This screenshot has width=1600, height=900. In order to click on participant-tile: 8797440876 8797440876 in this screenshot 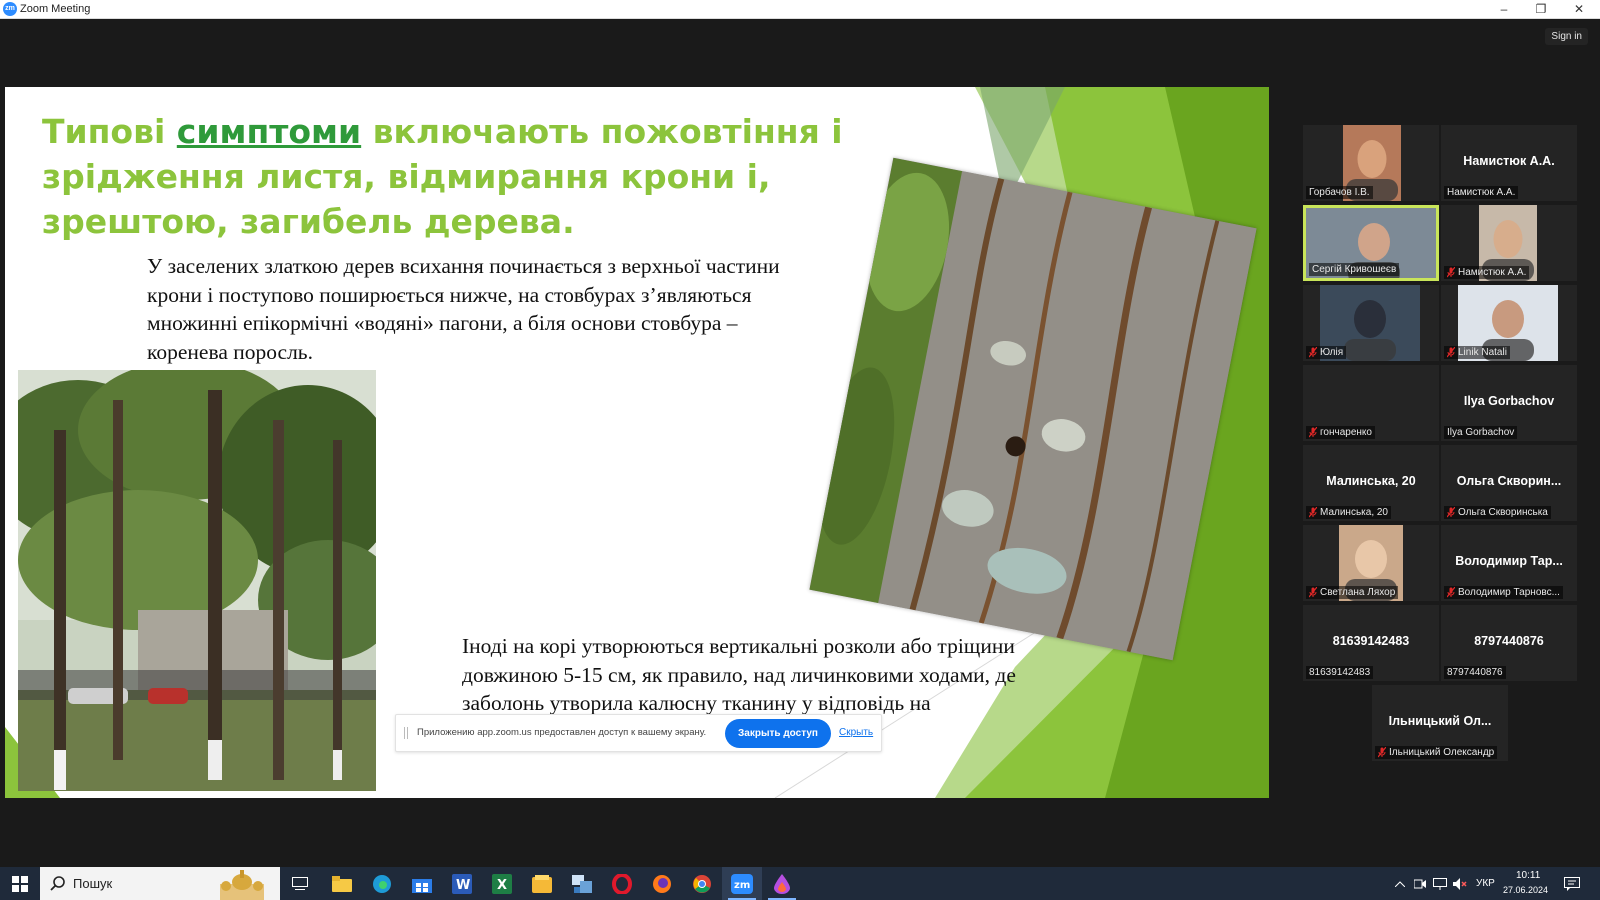, I will do `click(1509, 643)`.